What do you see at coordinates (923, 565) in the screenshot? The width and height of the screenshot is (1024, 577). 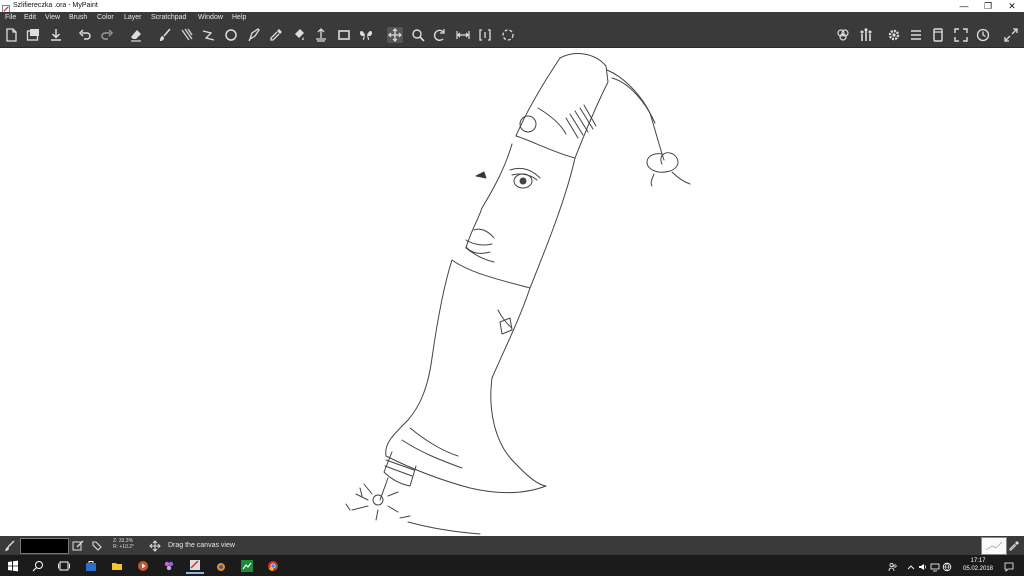 I see `volume-icon` at bounding box center [923, 565].